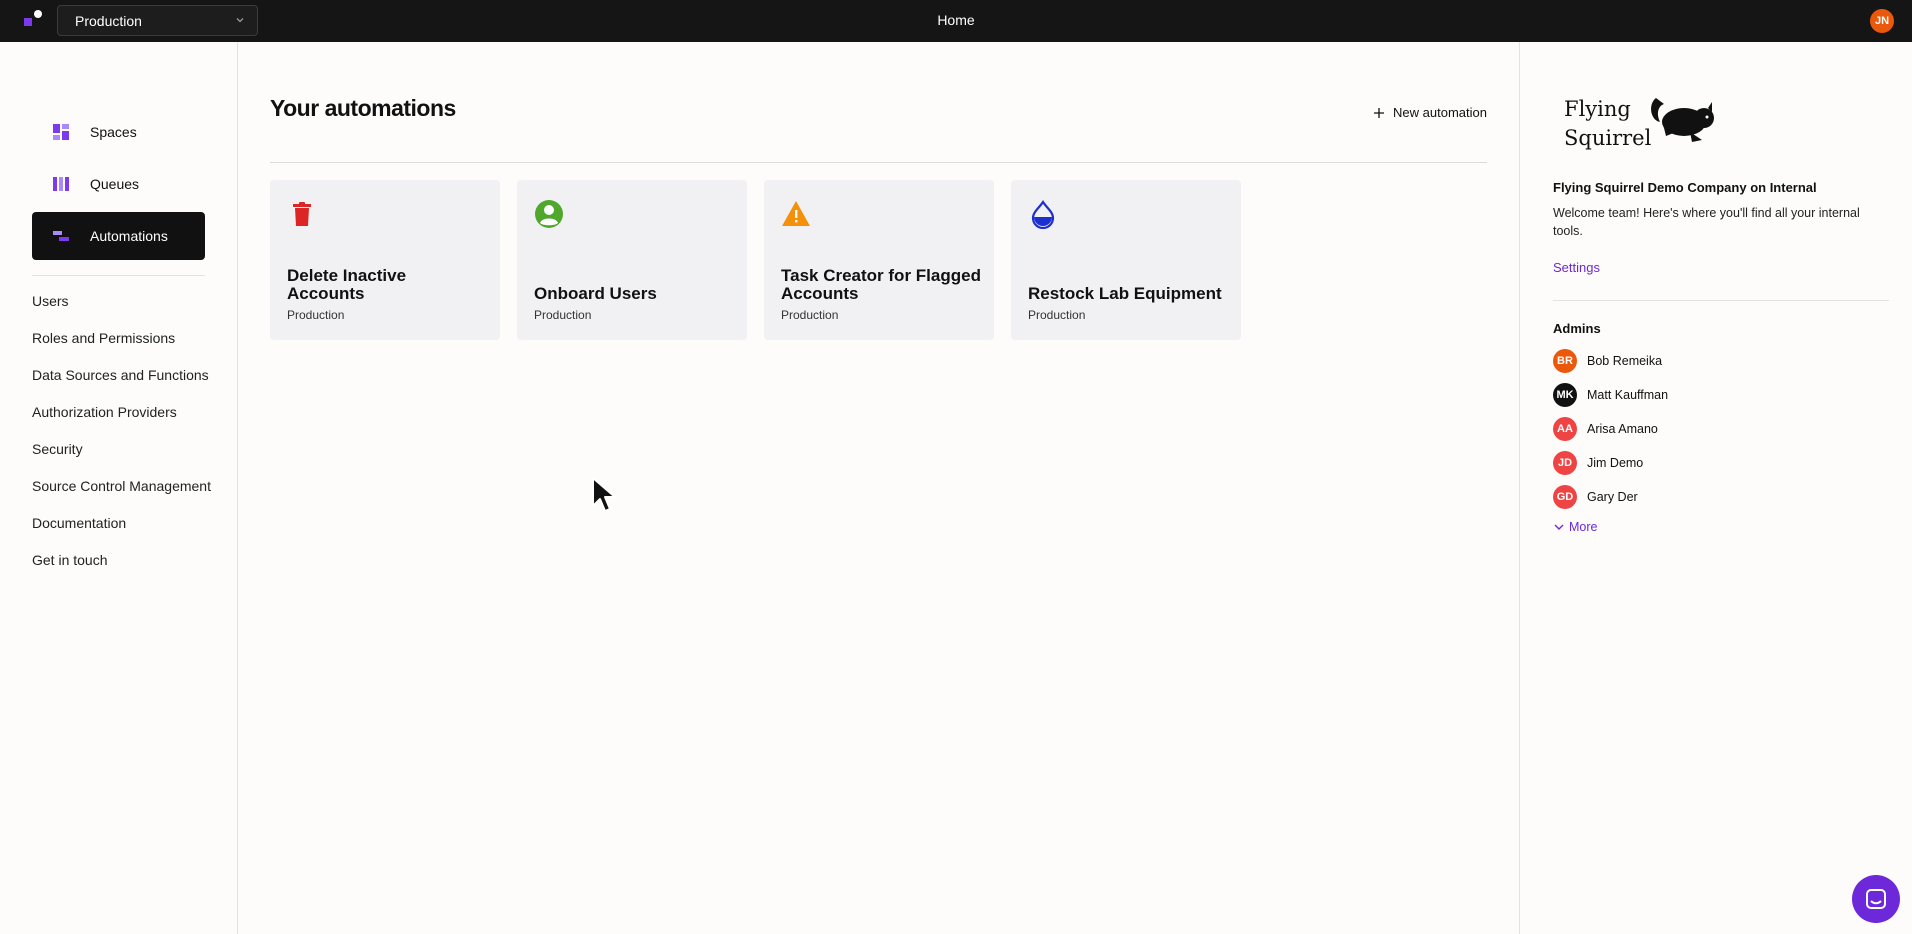 This screenshot has height=934, width=1912. I want to click on sidebar-item-queues: Queues, so click(118, 184).